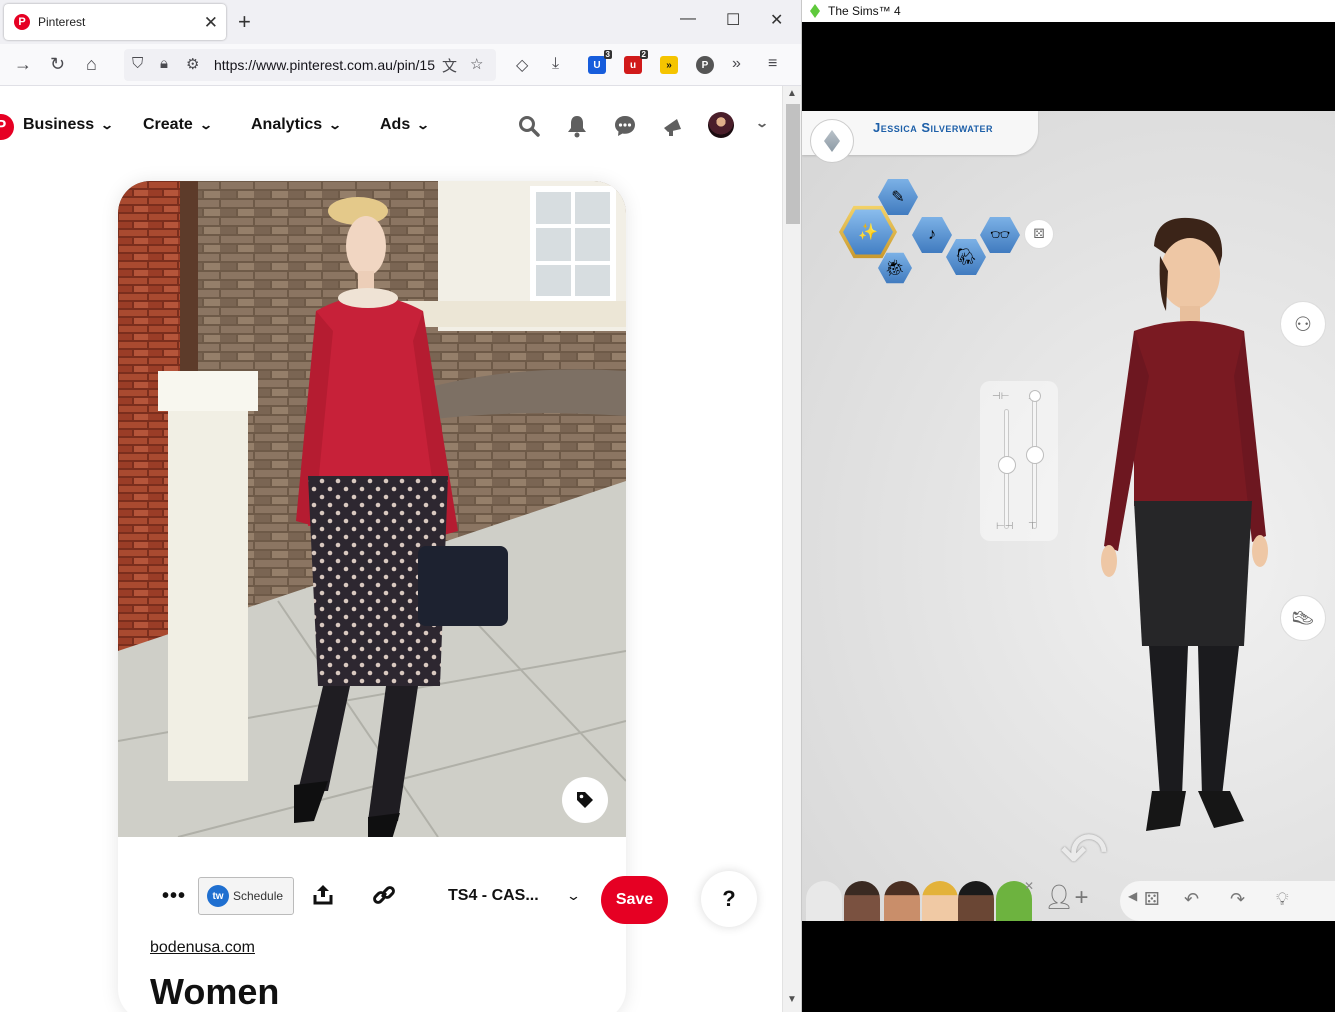 This screenshot has width=1335, height=1012. Describe the element at coordinates (772, 64) in the screenshot. I see `app-menu-icon: ≡` at that location.